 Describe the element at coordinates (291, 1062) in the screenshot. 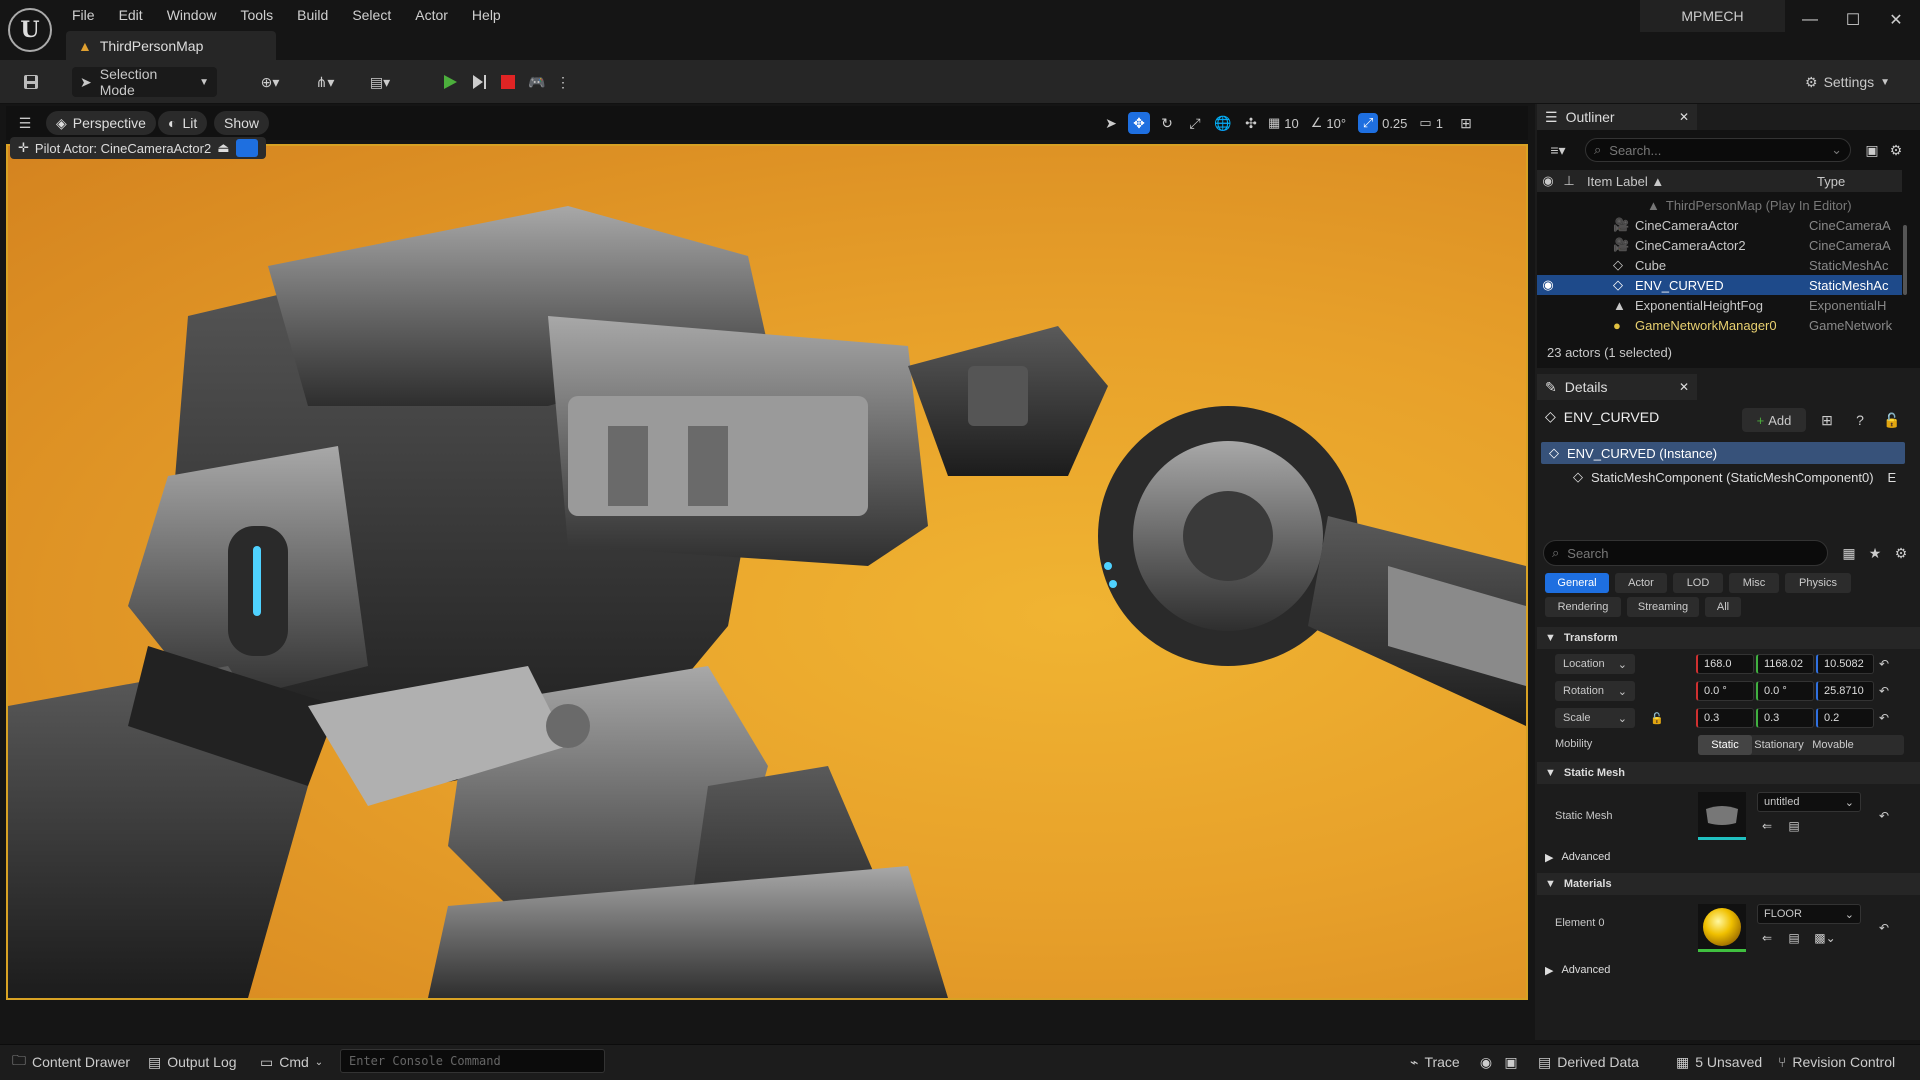

I see `cmd-dropdown: ▭ Cmd ⌄` at that location.